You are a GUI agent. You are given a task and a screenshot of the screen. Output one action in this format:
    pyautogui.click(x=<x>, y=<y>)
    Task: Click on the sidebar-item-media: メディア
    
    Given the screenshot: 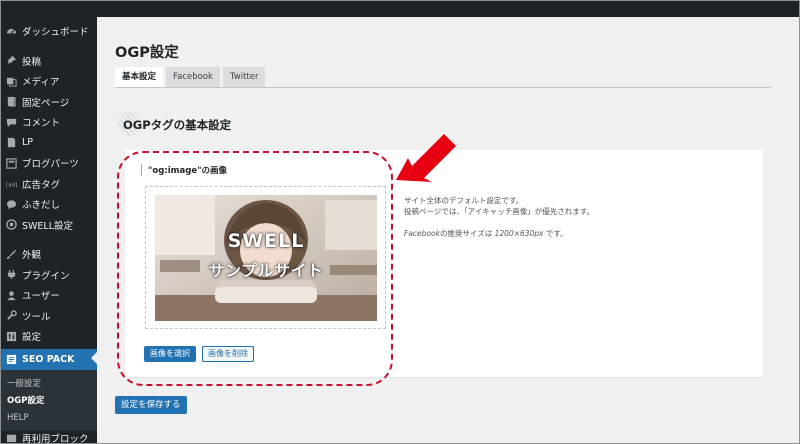 What is the action you would take?
    pyautogui.click(x=48, y=81)
    